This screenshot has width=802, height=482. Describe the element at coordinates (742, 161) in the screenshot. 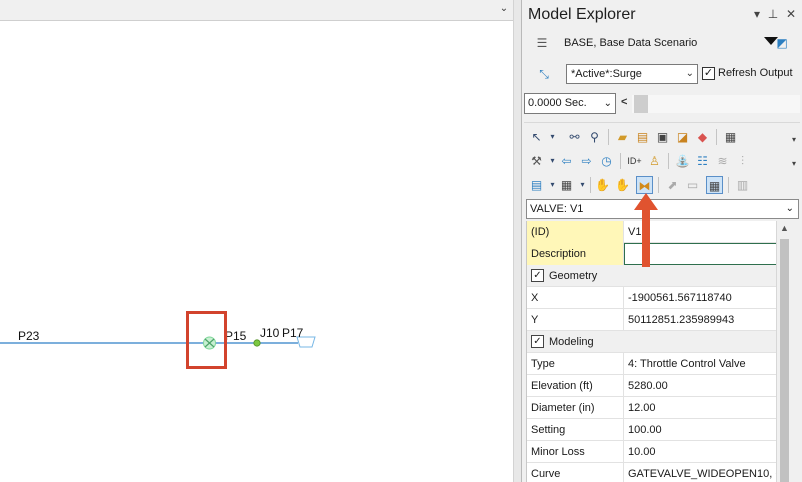

I see `scale-icon: ⫶` at that location.